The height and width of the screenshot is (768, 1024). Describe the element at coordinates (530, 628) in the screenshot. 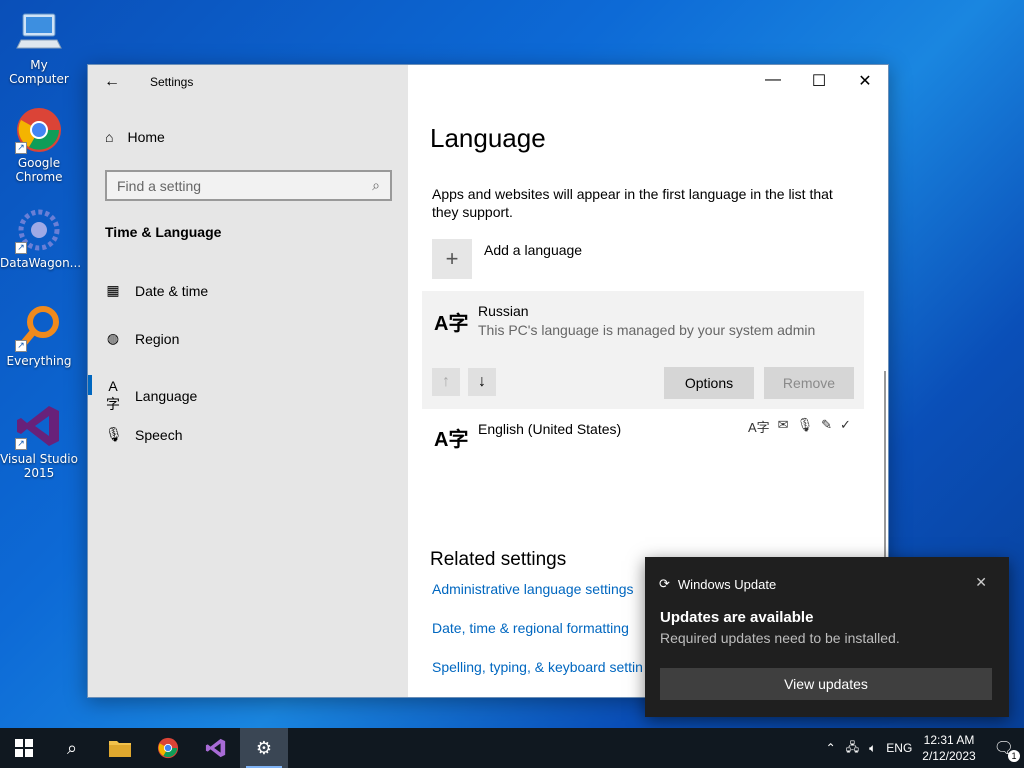

I see `link-date-time-regional: Date, time & regional formatting` at that location.